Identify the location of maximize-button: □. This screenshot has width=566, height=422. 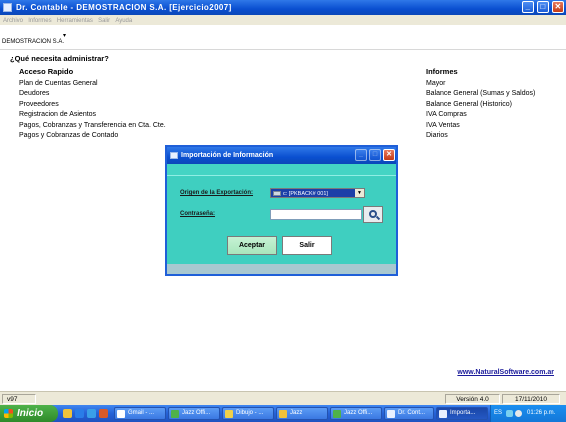
(543, 7).